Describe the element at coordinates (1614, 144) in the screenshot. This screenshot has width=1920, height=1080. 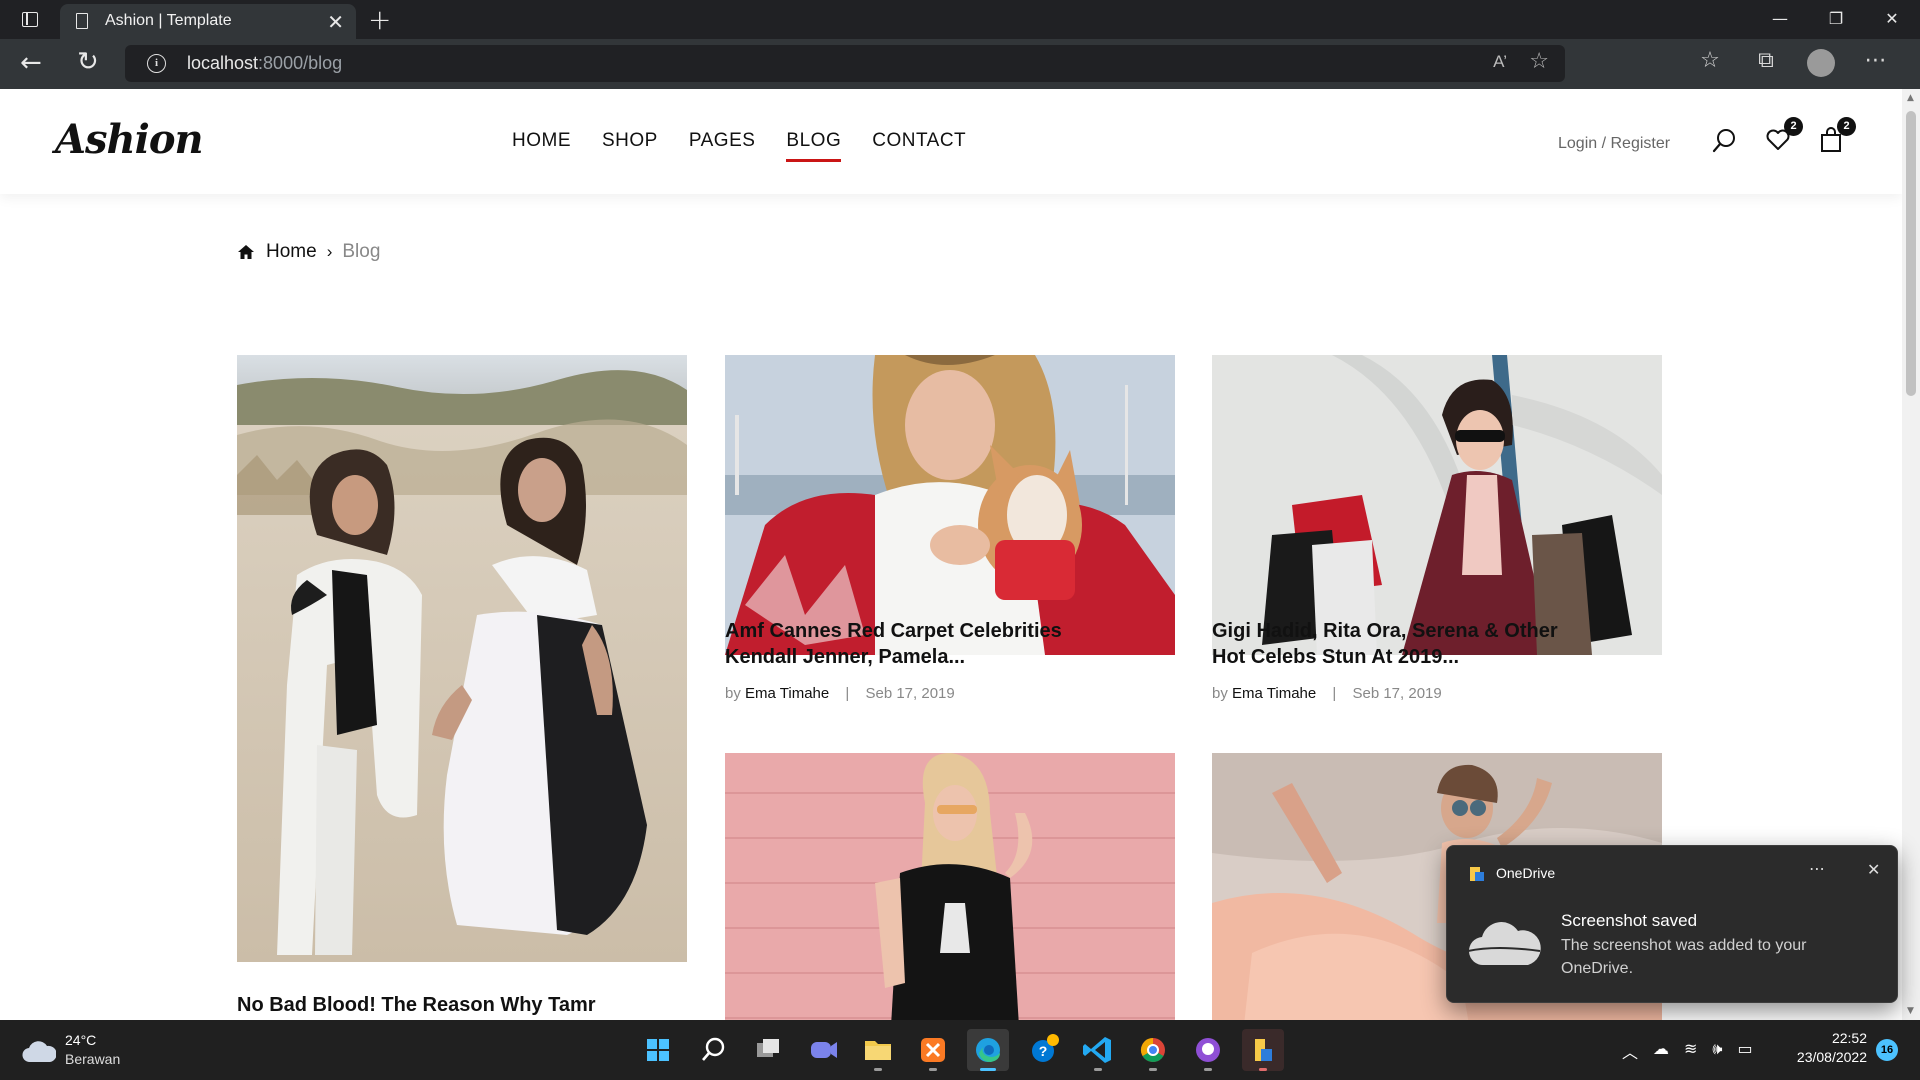
I see `login-register-link: Login / Register` at that location.